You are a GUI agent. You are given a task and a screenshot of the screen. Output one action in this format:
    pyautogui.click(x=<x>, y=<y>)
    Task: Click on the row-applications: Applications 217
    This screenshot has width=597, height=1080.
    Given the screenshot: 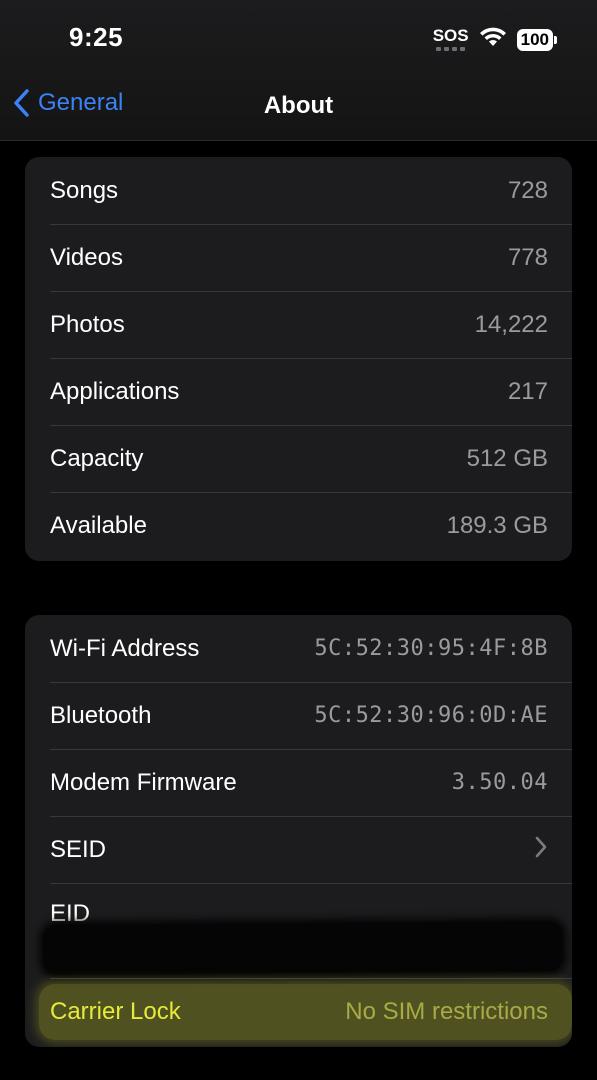 What is the action you would take?
    pyautogui.click(x=298, y=391)
    